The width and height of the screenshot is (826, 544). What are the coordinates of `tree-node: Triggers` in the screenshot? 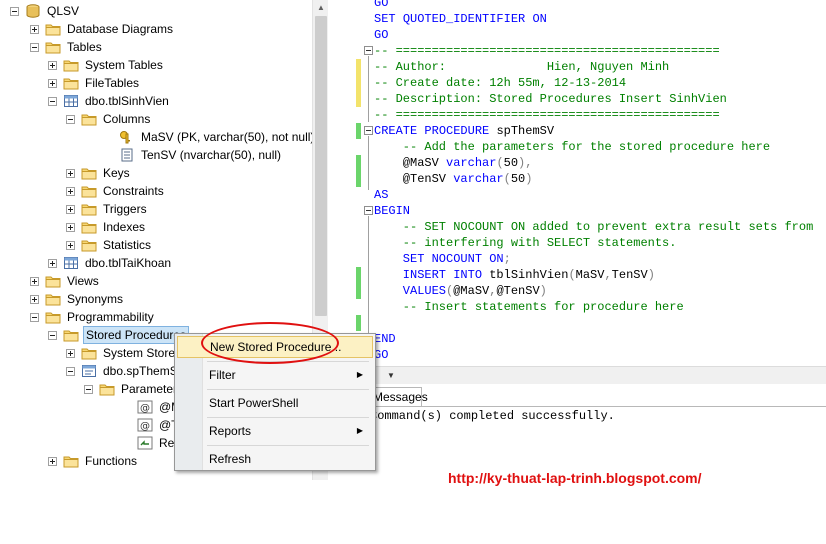 It's located at (107, 209).